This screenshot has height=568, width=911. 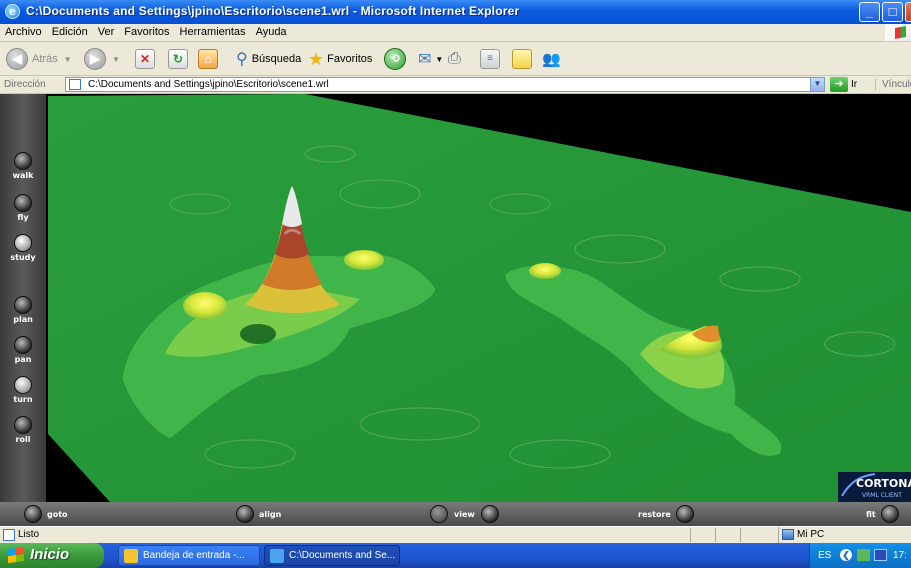 I want to click on cortona-logo-subtext: VRML CLIENT, so click(x=882, y=495).